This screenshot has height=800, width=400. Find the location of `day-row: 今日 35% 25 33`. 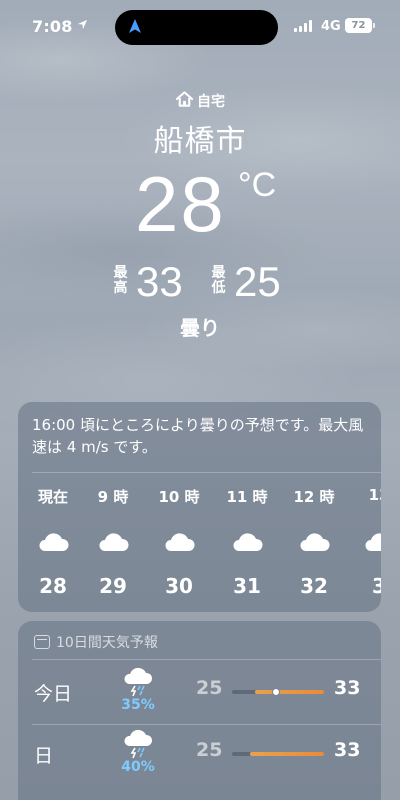

day-row: 今日 35% 25 33 is located at coordinates (199, 694).